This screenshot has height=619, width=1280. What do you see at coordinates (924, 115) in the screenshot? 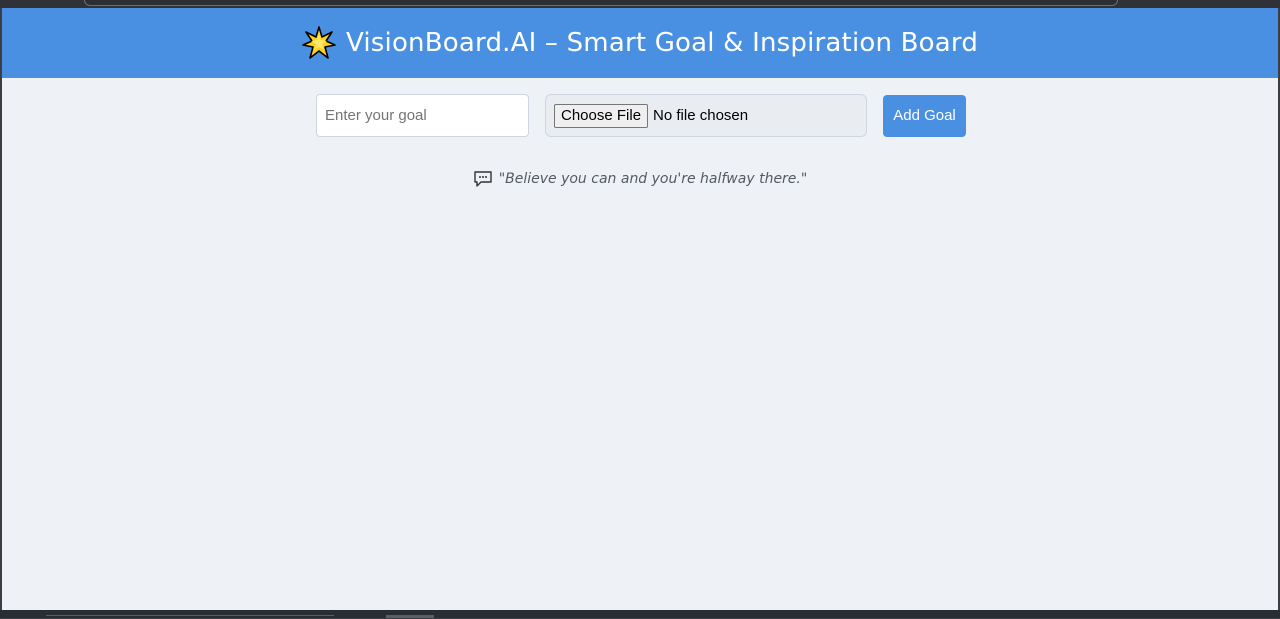
I see `add-goal-button: Add Goal` at bounding box center [924, 115].